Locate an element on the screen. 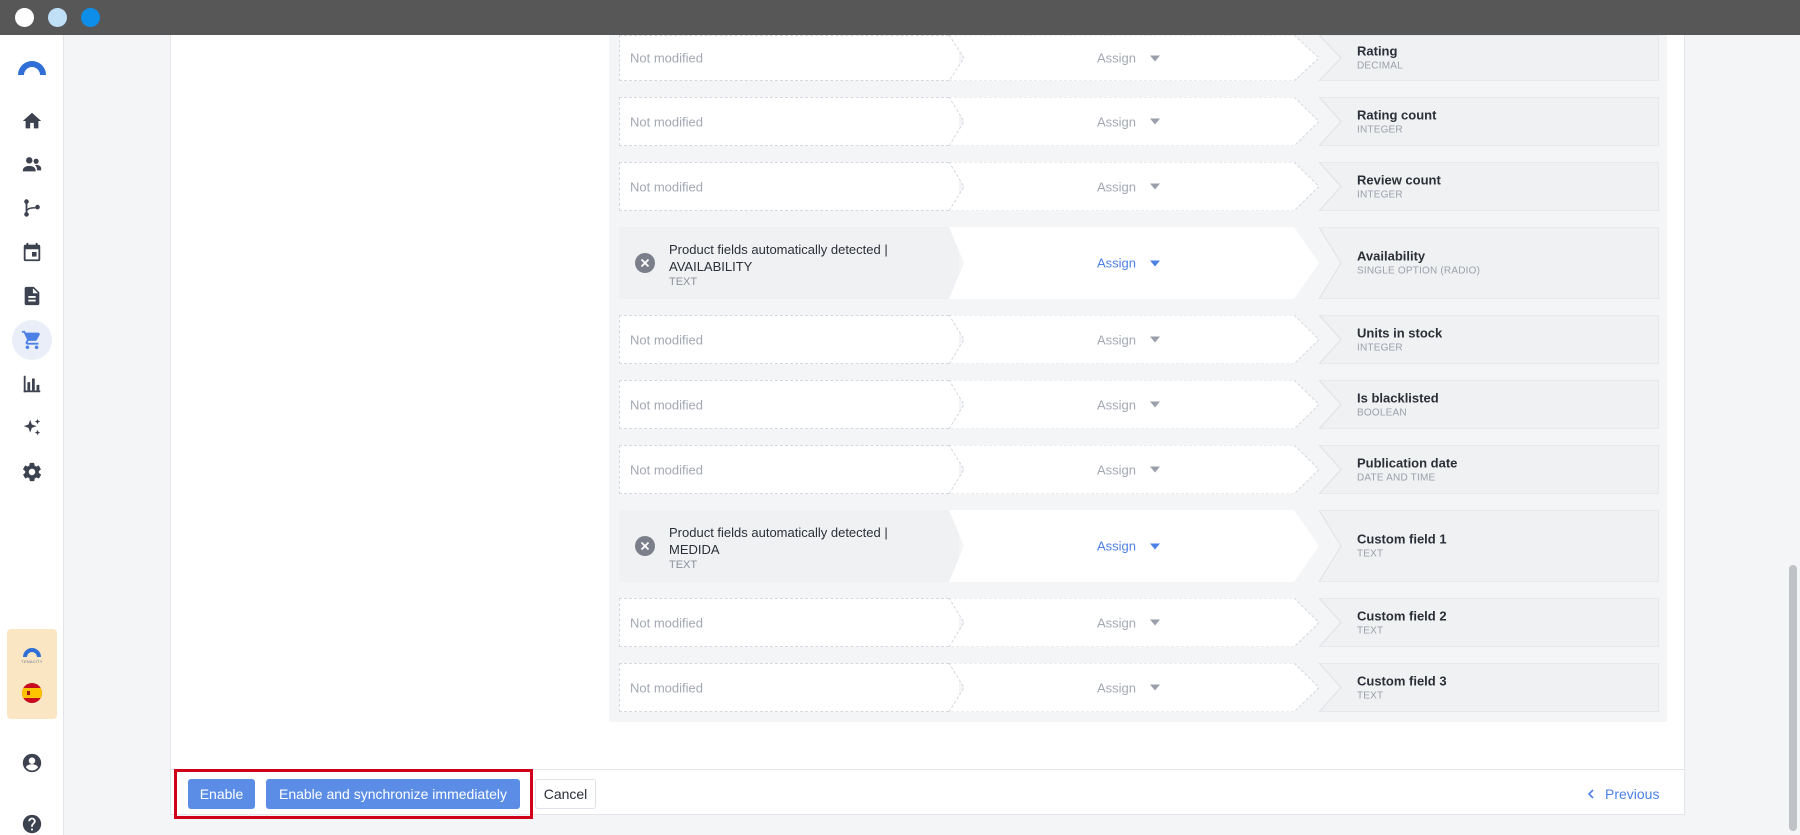 This screenshot has height=835, width=1800. cart-icon is located at coordinates (32, 340).